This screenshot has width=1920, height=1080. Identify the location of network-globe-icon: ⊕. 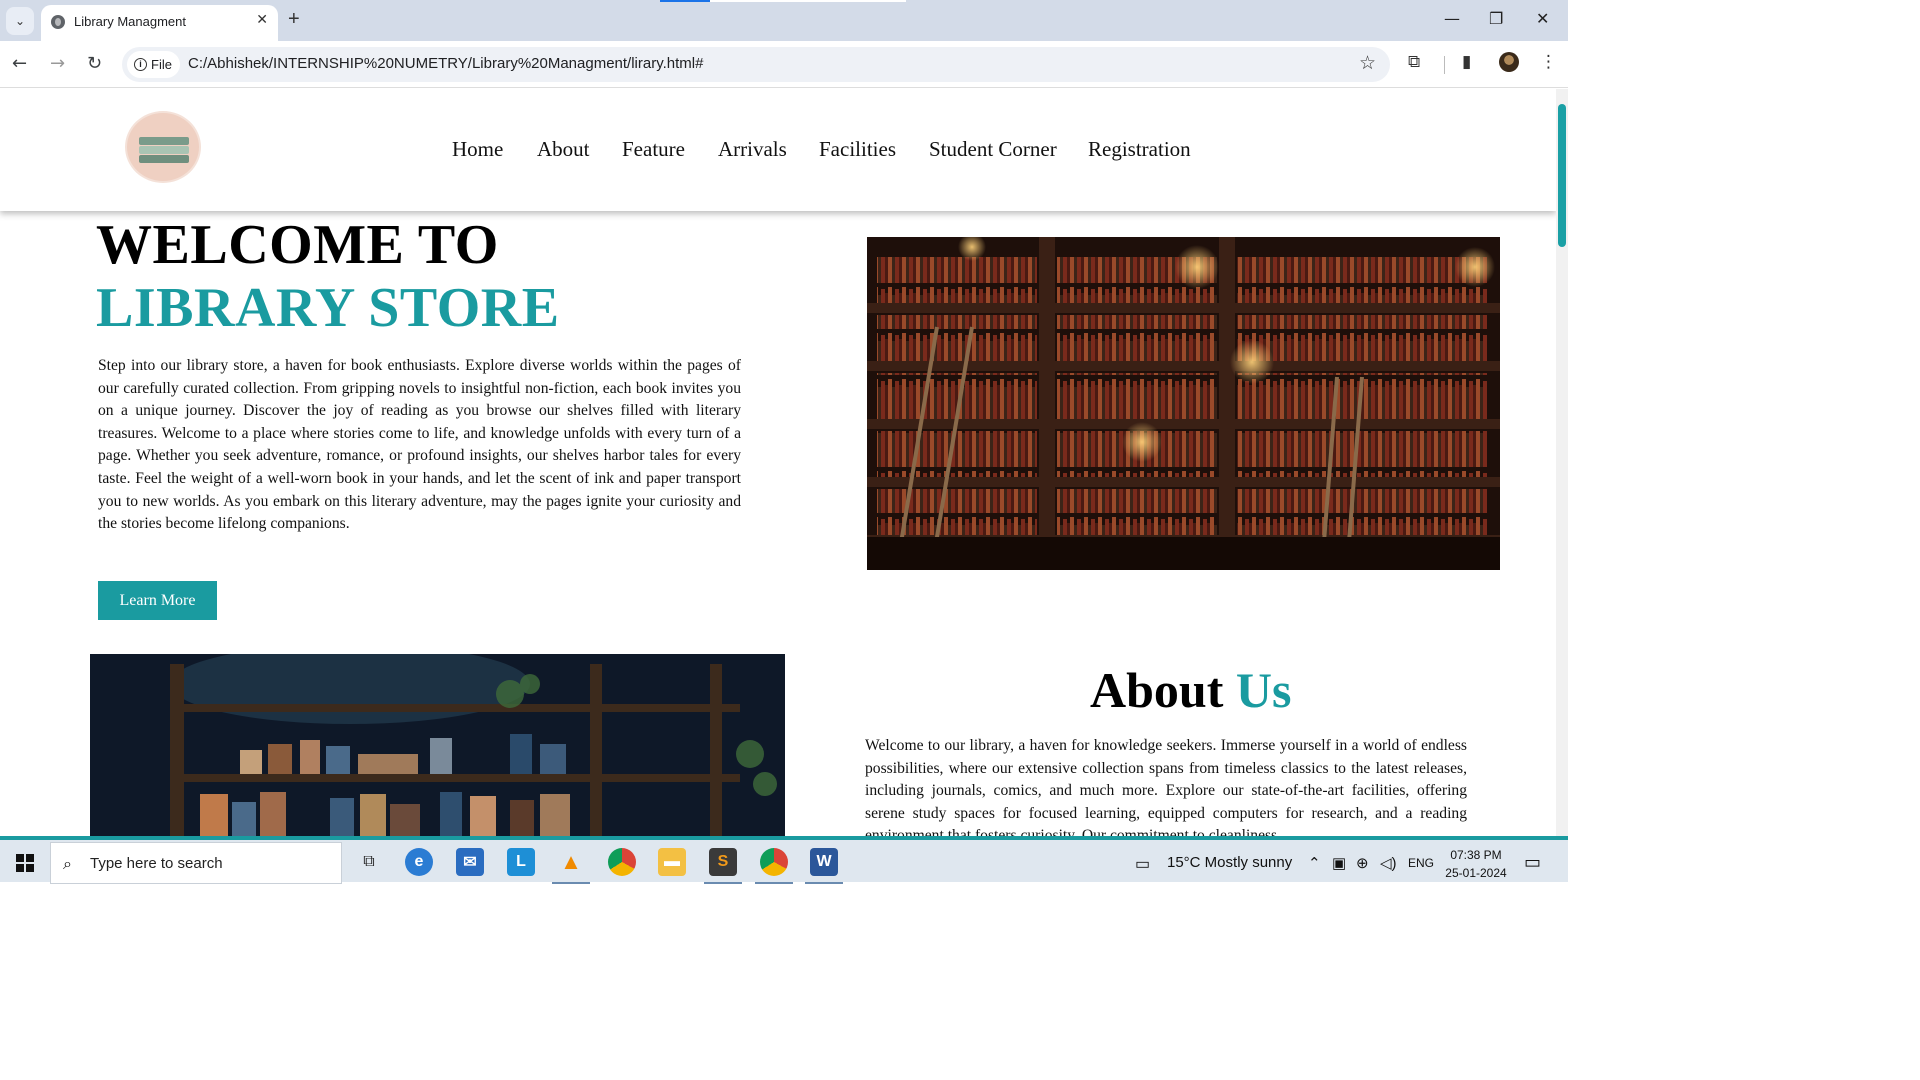
(1362, 863).